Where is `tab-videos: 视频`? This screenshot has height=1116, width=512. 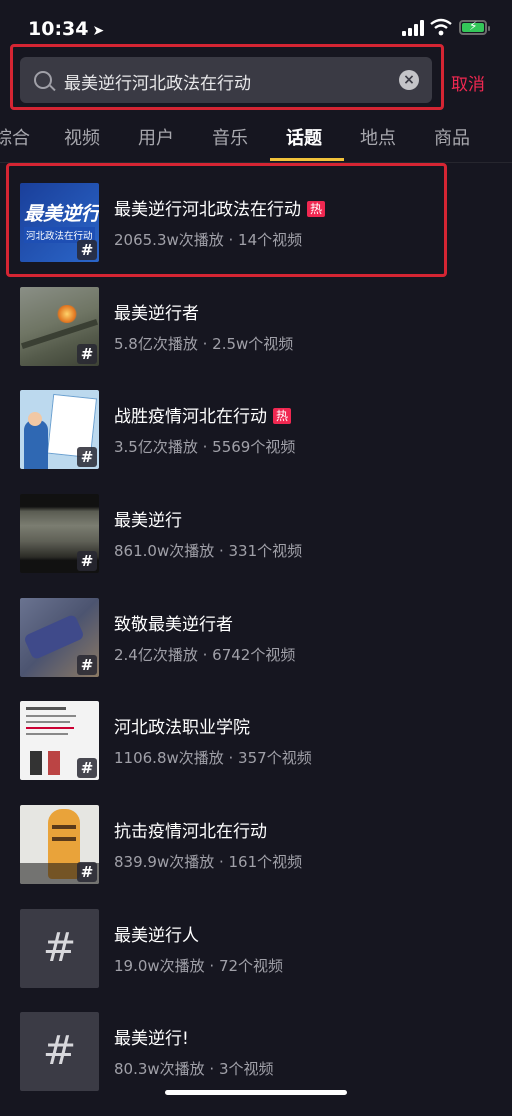
tab-videos: 视频 is located at coordinates (82, 137).